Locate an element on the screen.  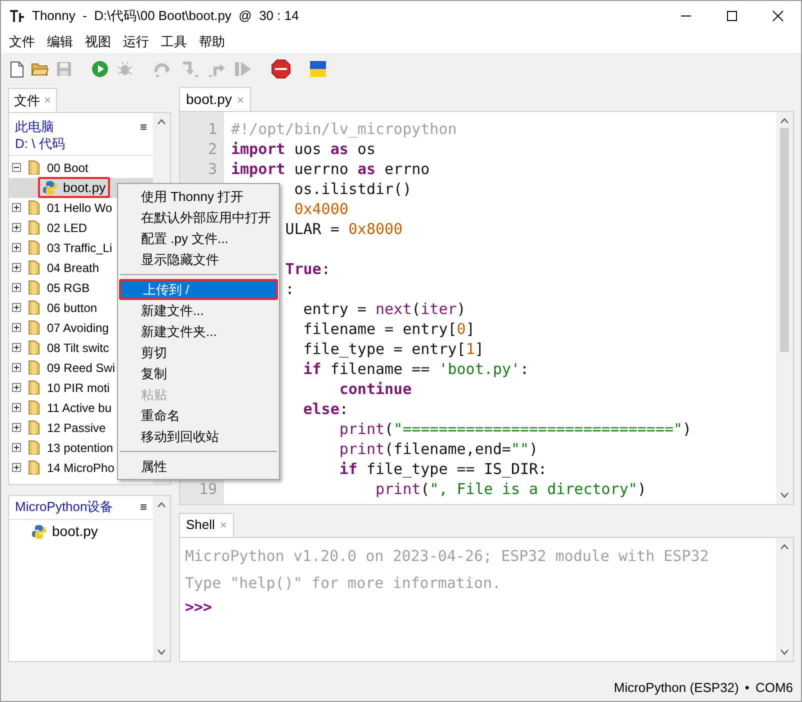
shell-prompt: >>> is located at coordinates (198, 606).